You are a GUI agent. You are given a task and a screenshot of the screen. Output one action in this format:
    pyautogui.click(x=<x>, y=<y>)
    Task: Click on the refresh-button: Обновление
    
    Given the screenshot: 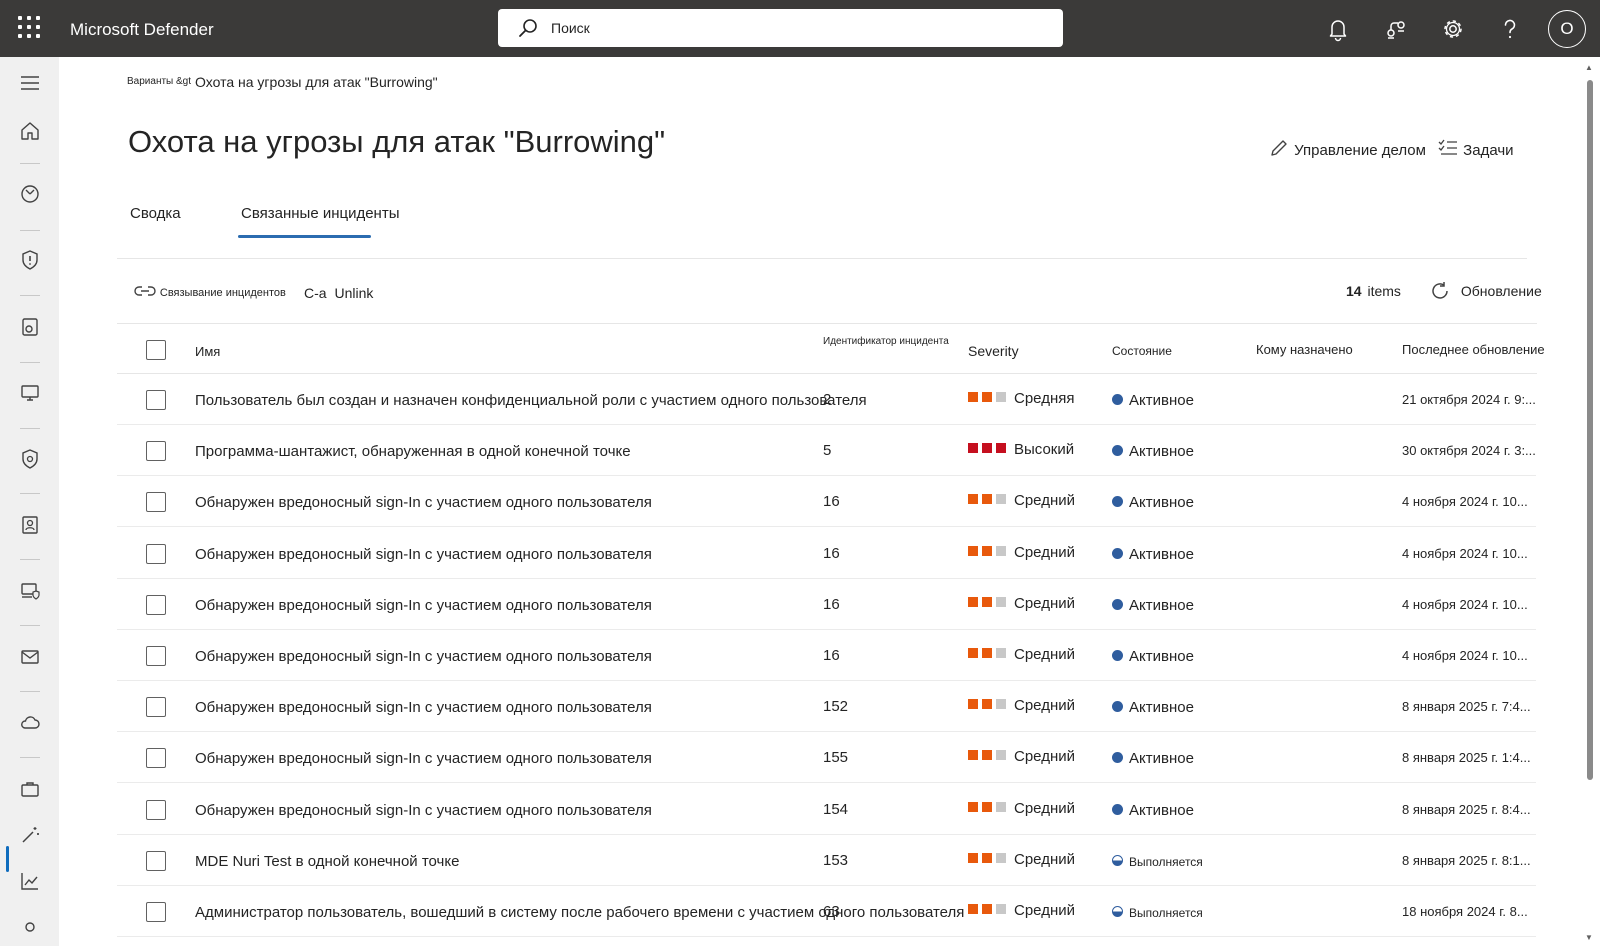 What is the action you would take?
    pyautogui.click(x=1485, y=291)
    